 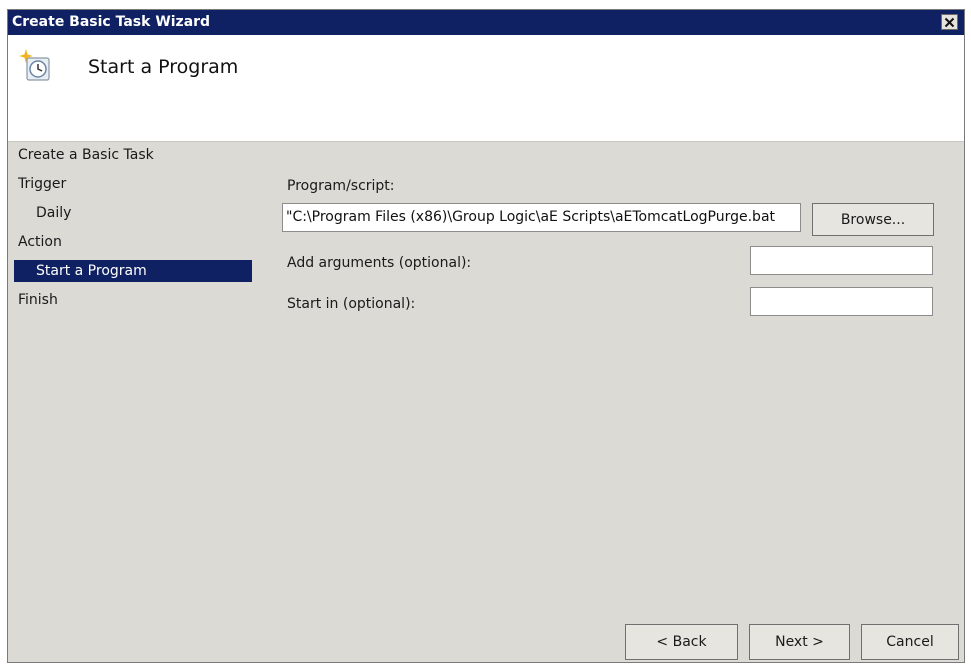 I want to click on close-button, so click(x=949, y=22).